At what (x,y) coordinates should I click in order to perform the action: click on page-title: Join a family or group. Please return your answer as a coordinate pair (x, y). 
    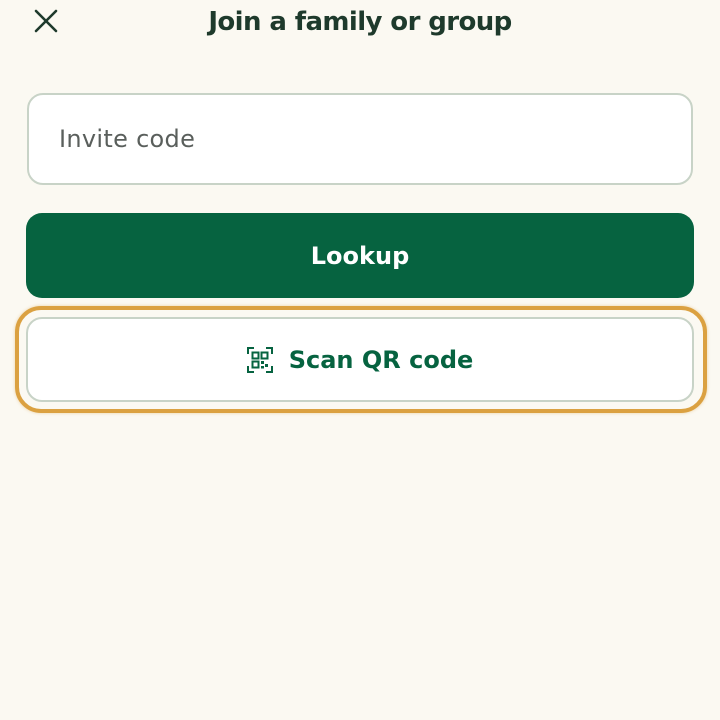
    Looking at the image, I should click on (360, 22).